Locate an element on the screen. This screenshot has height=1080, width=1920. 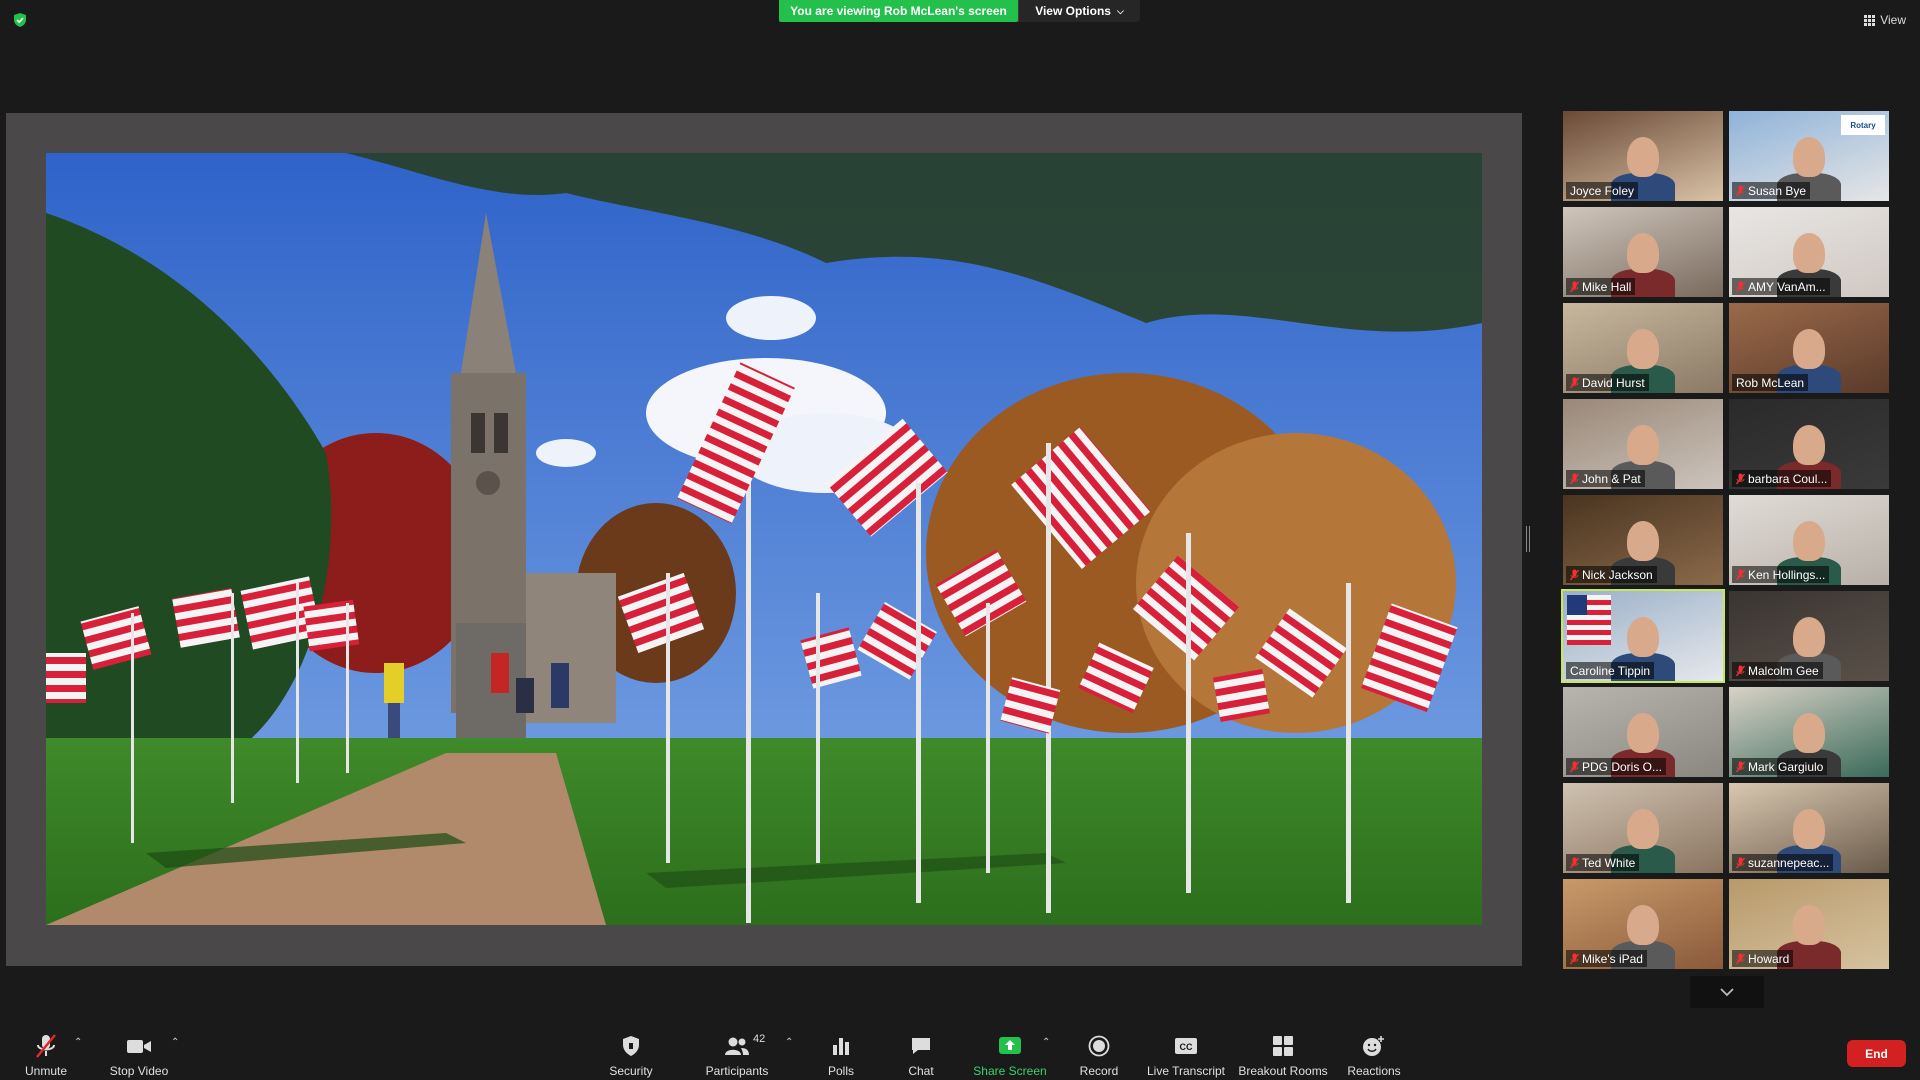
participant-tile: Malcolm Gee is located at coordinates (1809, 636).